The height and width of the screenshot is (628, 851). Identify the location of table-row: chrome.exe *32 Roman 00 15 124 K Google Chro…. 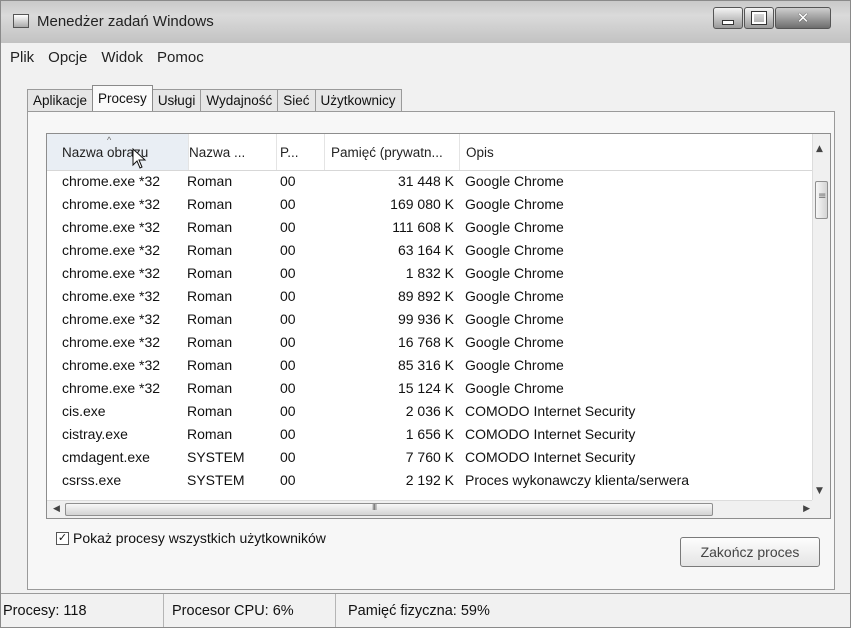
(429, 389).